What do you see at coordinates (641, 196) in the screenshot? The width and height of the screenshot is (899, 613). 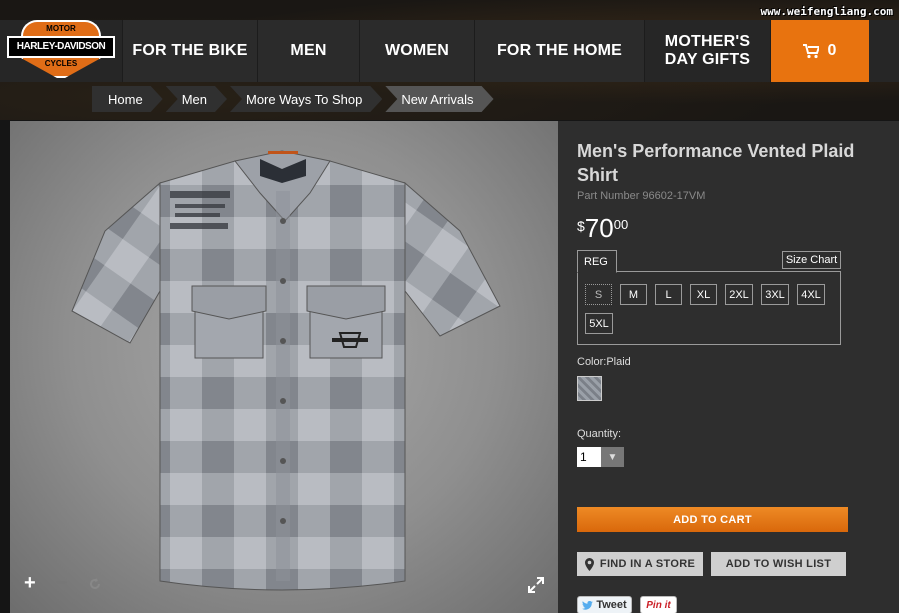 I see `part-number: Part Number 96602-17VM` at bounding box center [641, 196].